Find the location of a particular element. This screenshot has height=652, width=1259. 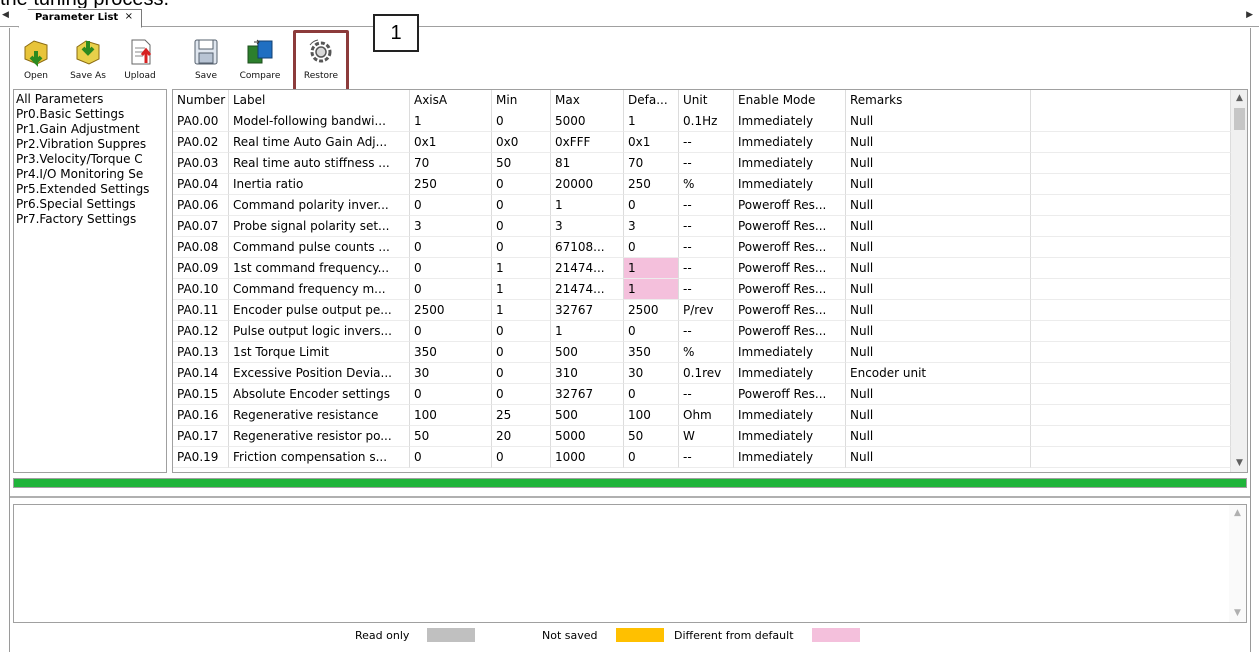

cell-unit: P/rev is located at coordinates (706, 310).